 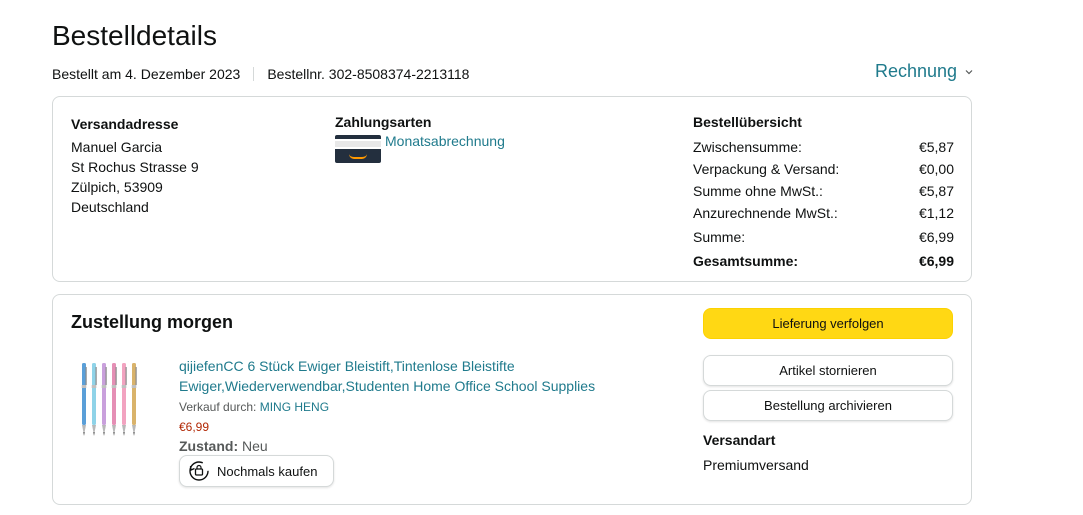 I want to click on product-price: €6,99, so click(x=194, y=427).